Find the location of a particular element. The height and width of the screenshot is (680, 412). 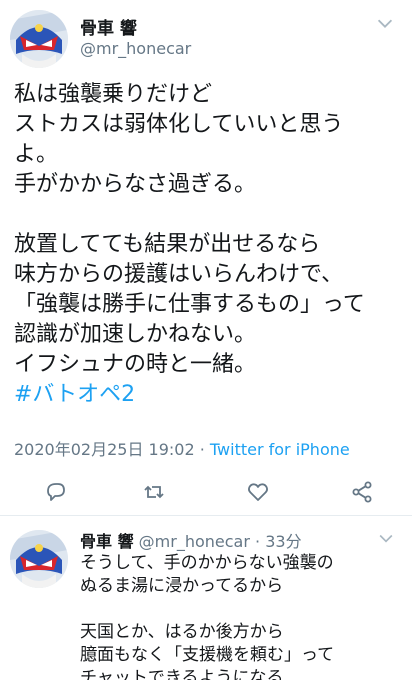

user-handle: @mr_honecar is located at coordinates (135, 48).